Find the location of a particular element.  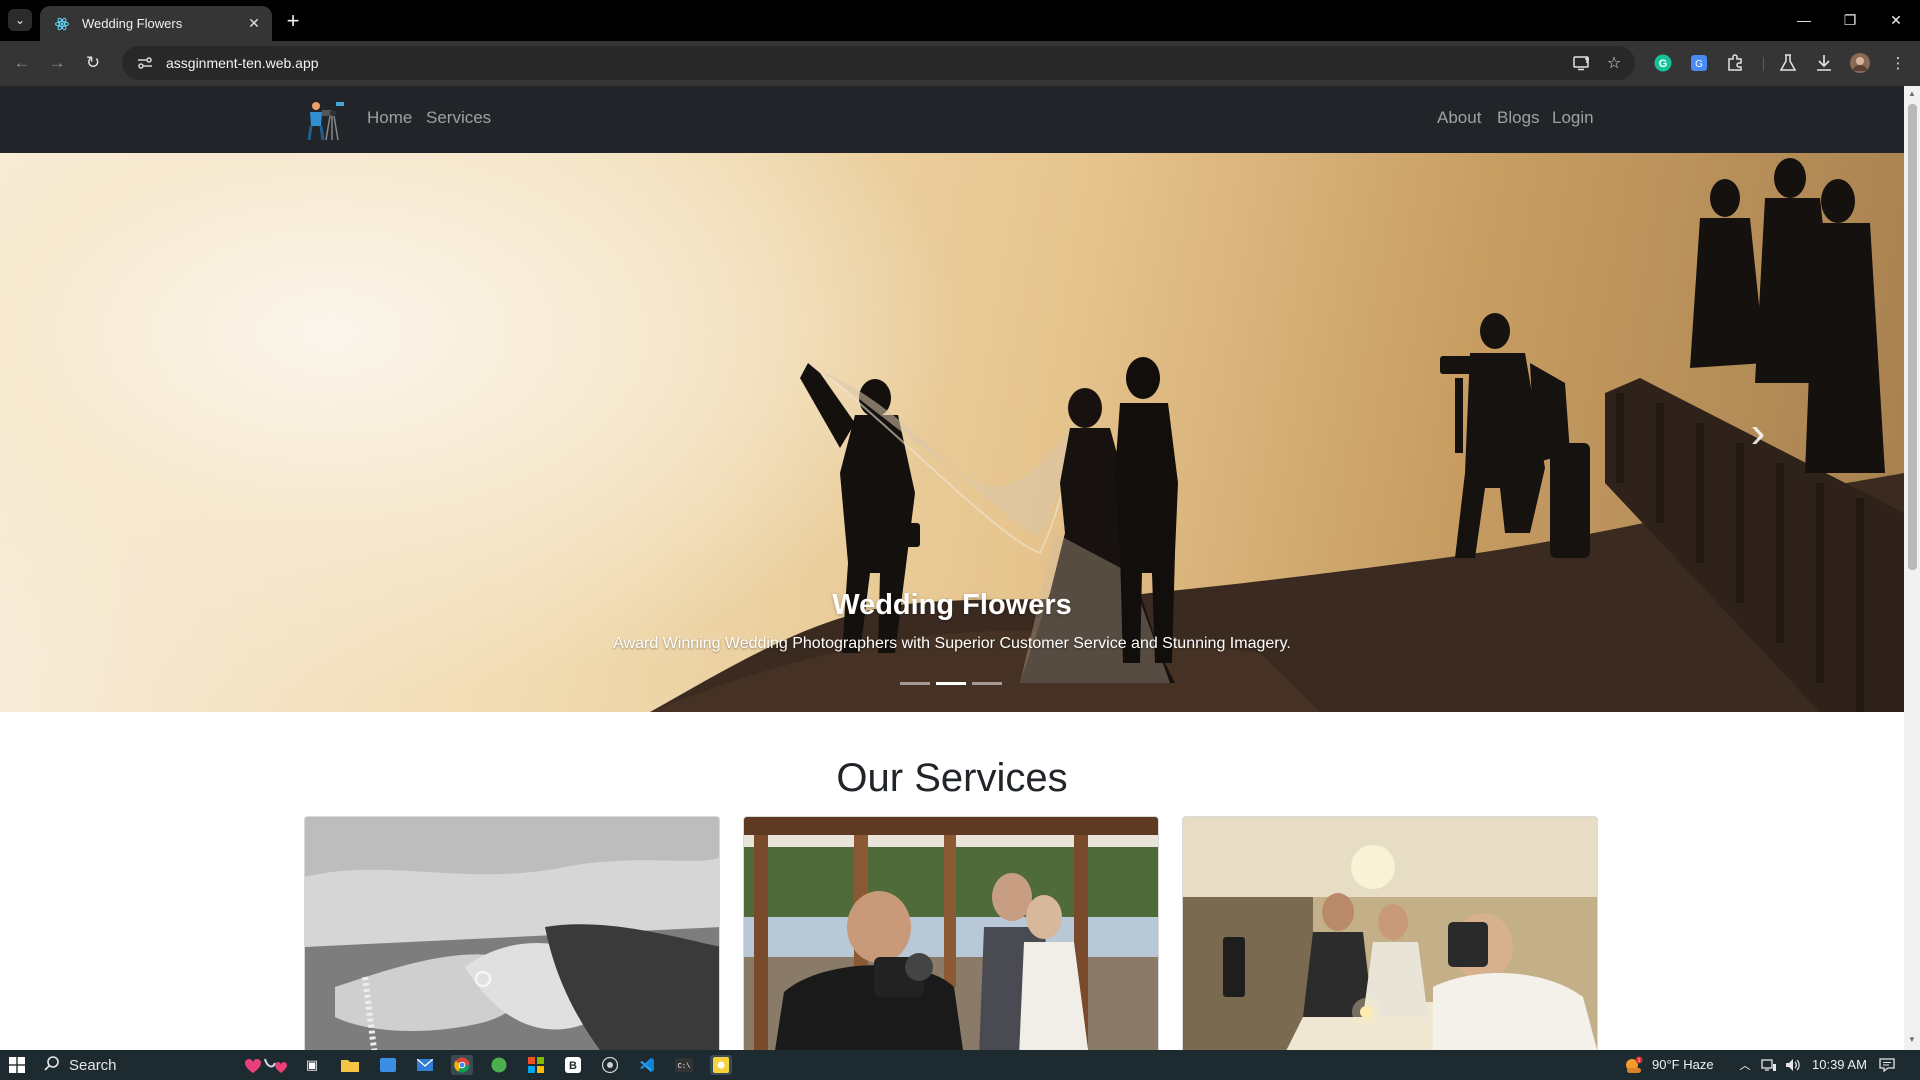

toolbar-separator is located at coordinates (1763, 64).